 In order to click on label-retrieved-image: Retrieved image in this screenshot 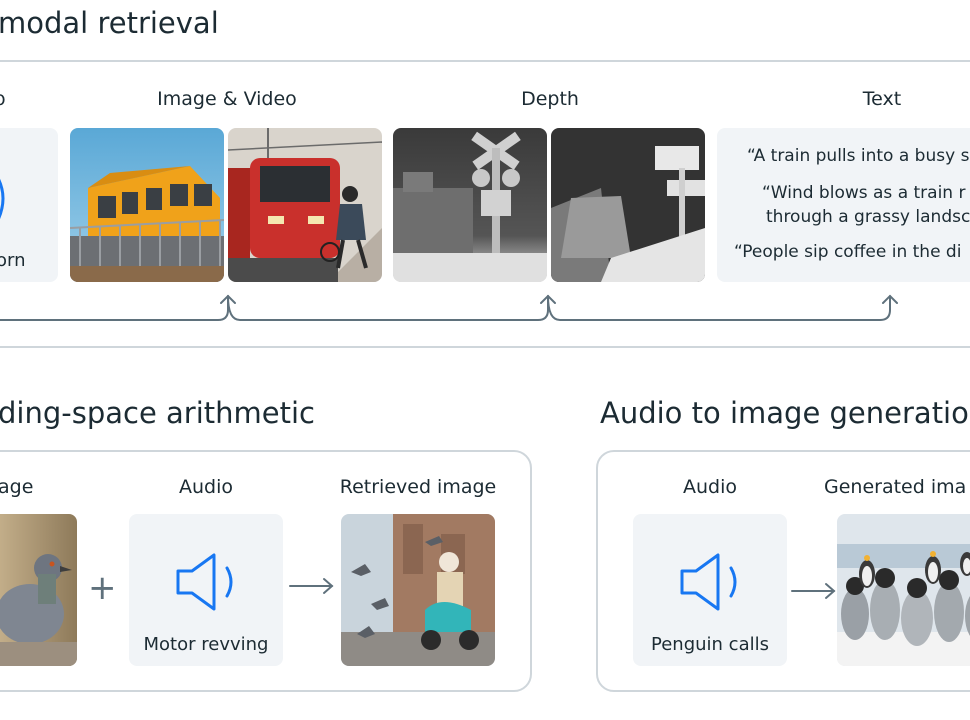, I will do `click(418, 487)`.